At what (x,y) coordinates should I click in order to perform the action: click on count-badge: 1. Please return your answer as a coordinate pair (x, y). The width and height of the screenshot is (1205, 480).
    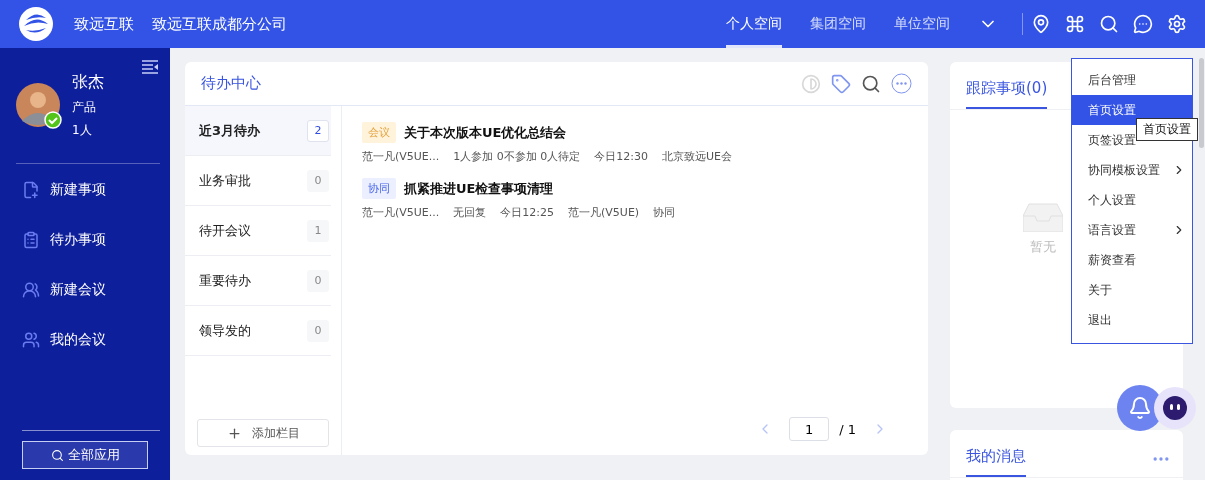
    Looking at the image, I should click on (318, 230).